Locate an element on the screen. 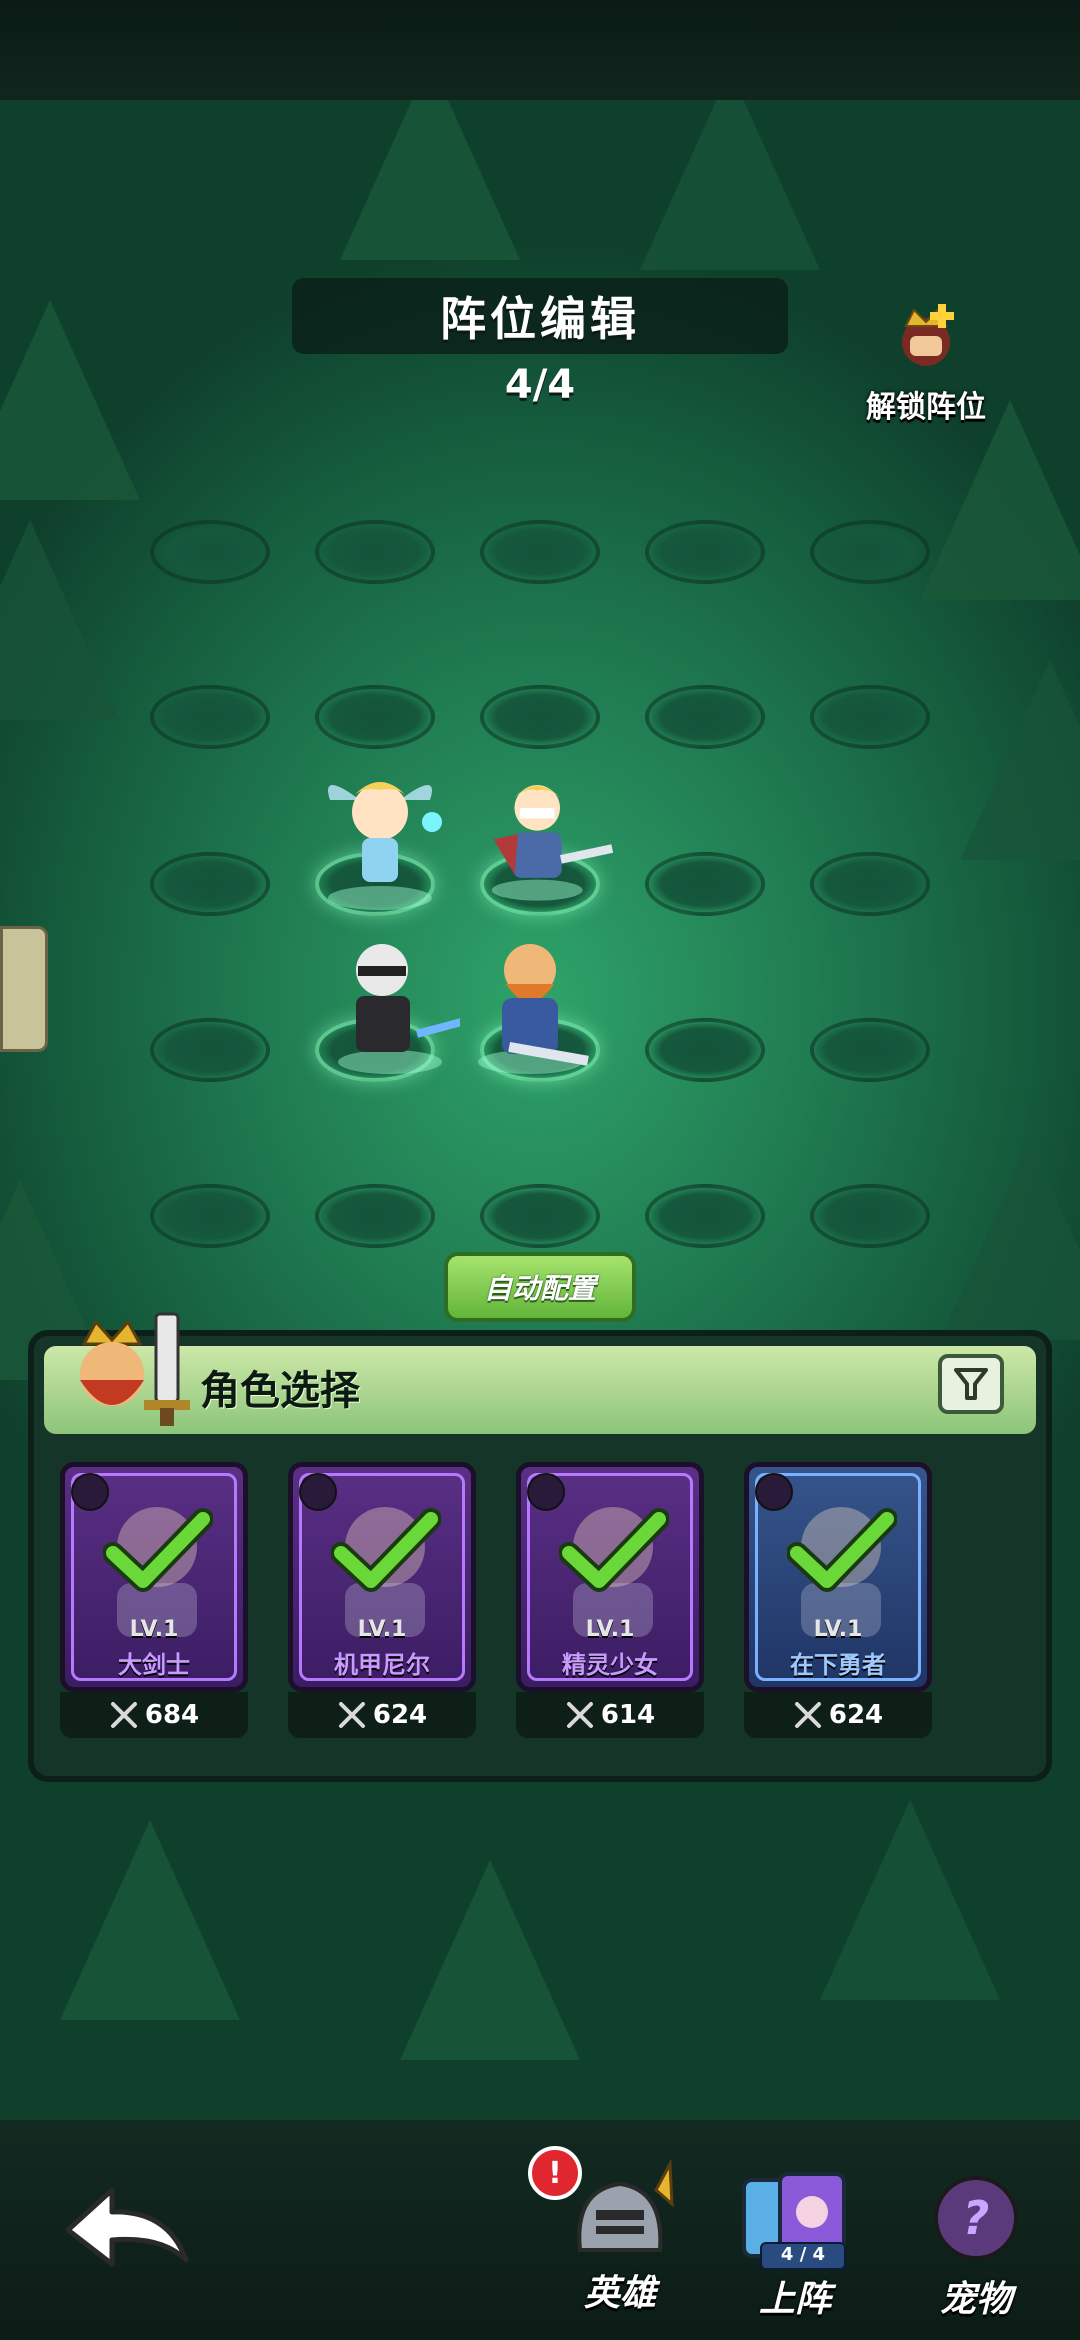 This screenshot has height=2340, width=1080. character-card: LV.1 在下勇者 624 is located at coordinates (838, 1600).